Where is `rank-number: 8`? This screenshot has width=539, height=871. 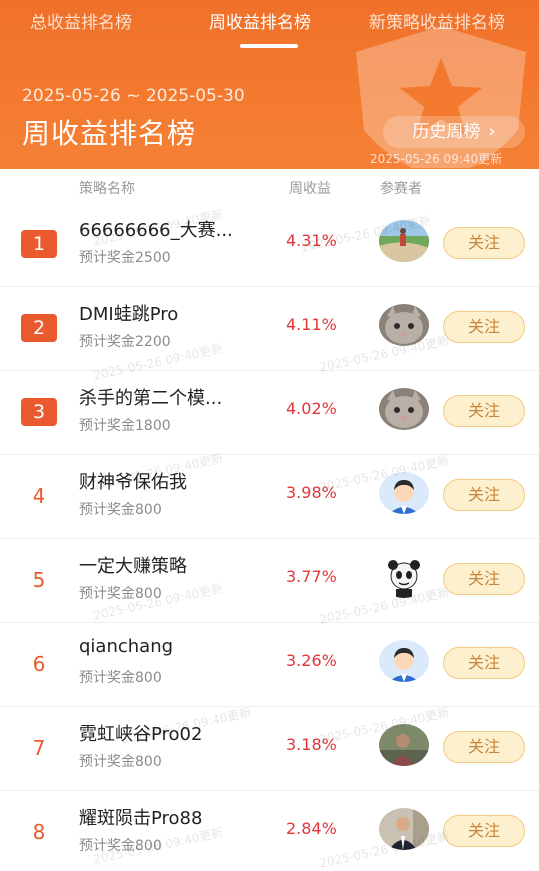
rank-number: 8 is located at coordinates (39, 832).